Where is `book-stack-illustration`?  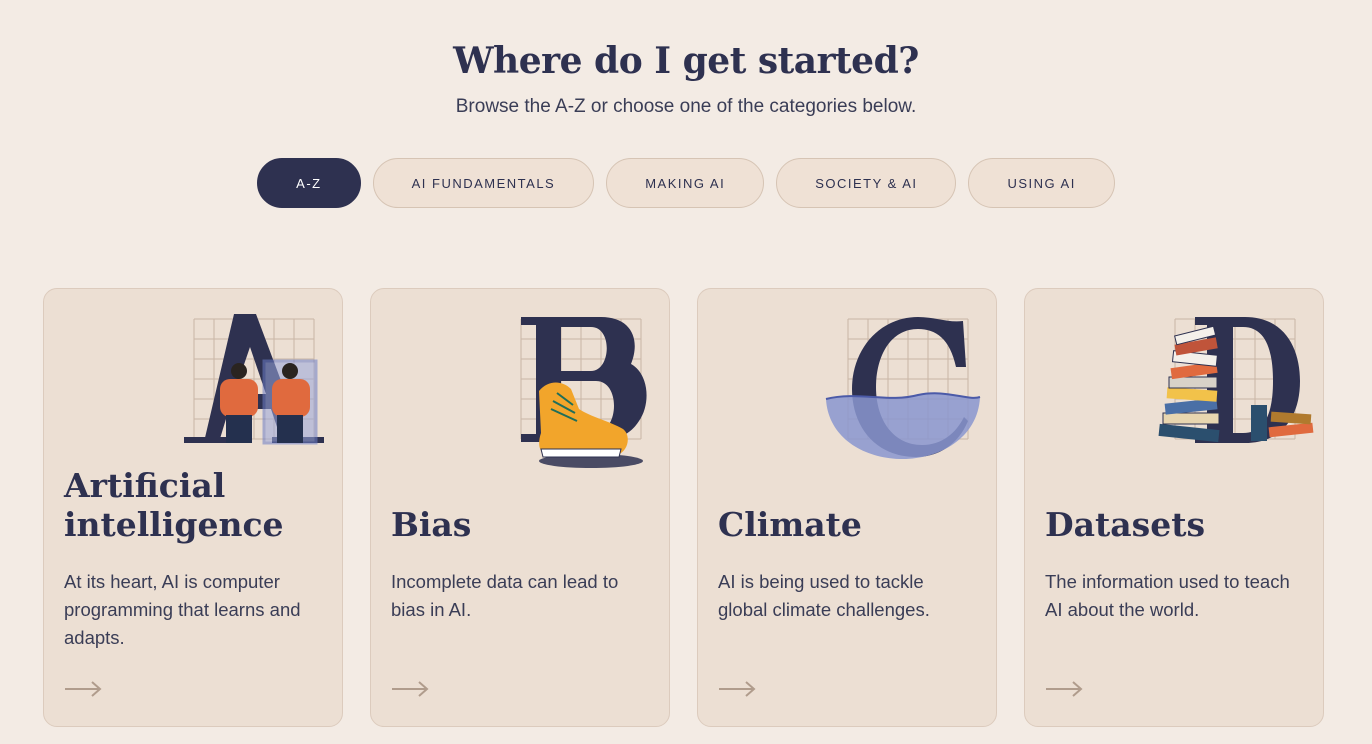
book-stack-illustration is located at coordinates (1236, 380).